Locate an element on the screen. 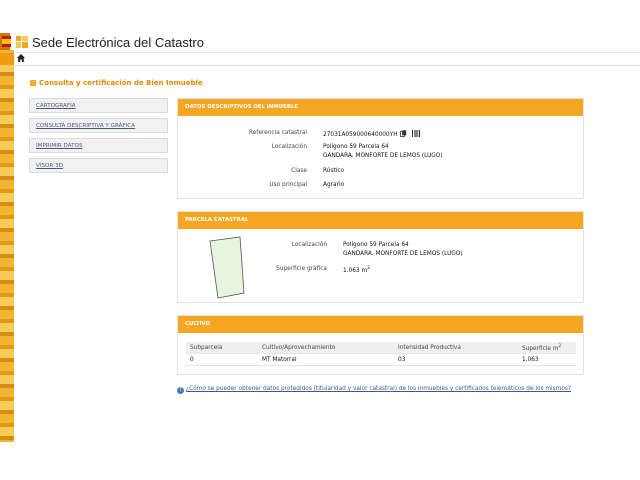  table-row: 0 MT Matorral 03 1.063 is located at coordinates (381, 359).